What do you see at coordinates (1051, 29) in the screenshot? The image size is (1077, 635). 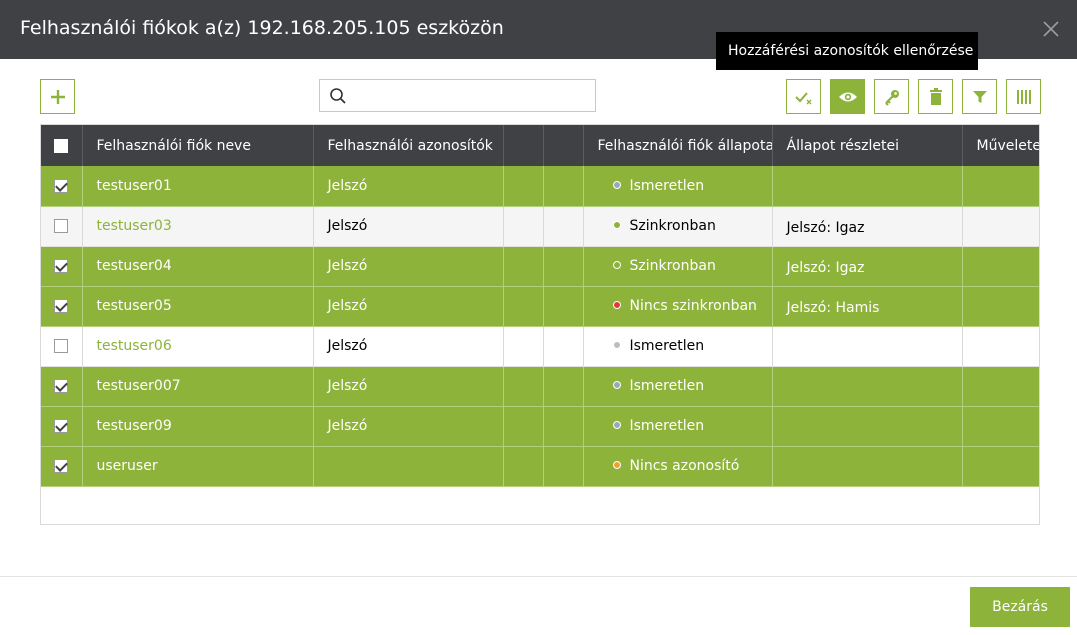 I see `close-icon` at bounding box center [1051, 29].